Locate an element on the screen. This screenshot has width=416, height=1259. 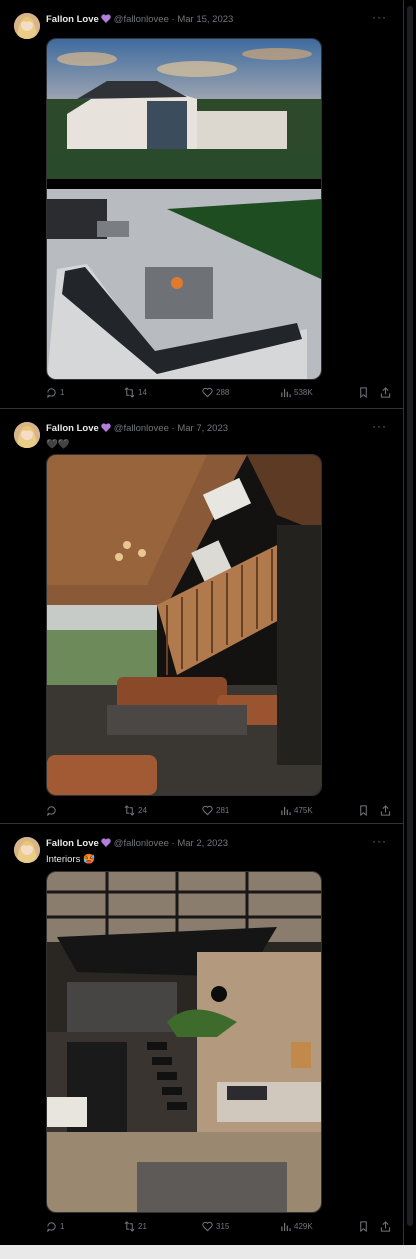
action-bar: 24 281 475K is located at coordinates (219, 812).